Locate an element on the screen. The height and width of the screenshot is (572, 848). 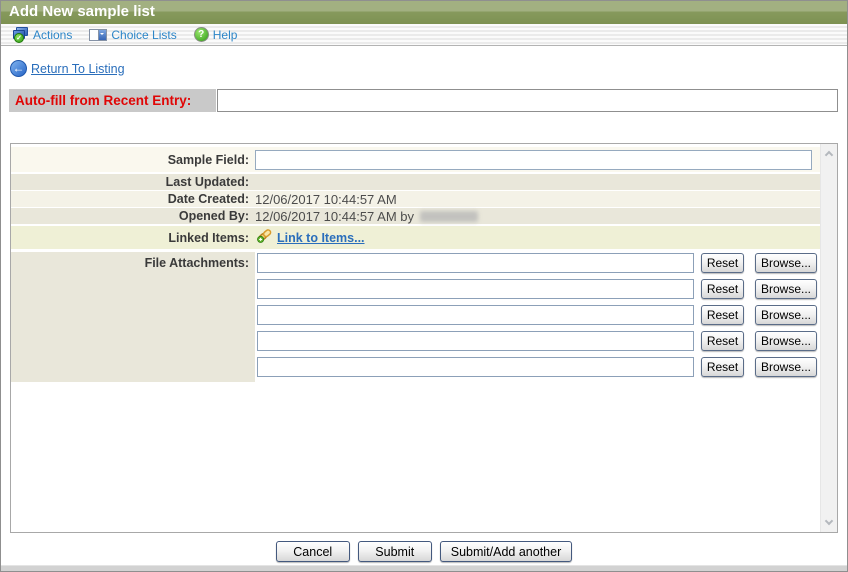
help-label: Help is located at coordinates (225, 34).